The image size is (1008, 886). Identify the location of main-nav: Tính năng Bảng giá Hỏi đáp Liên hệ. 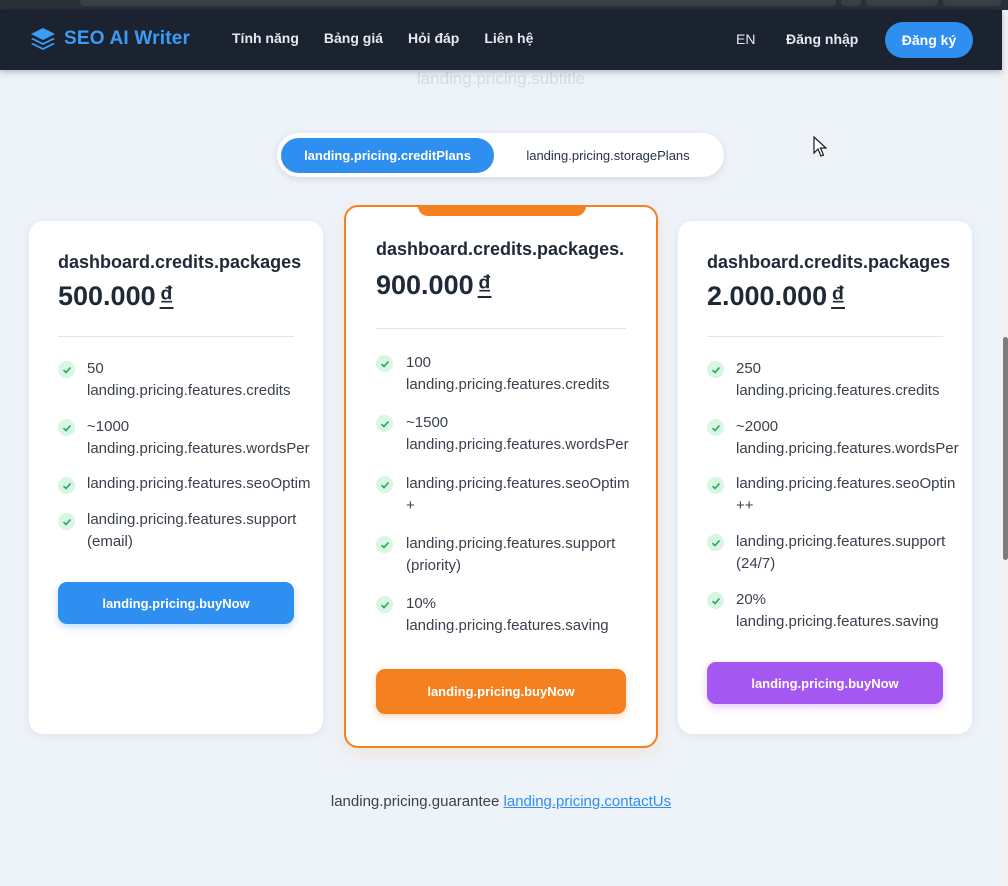
(395, 38).